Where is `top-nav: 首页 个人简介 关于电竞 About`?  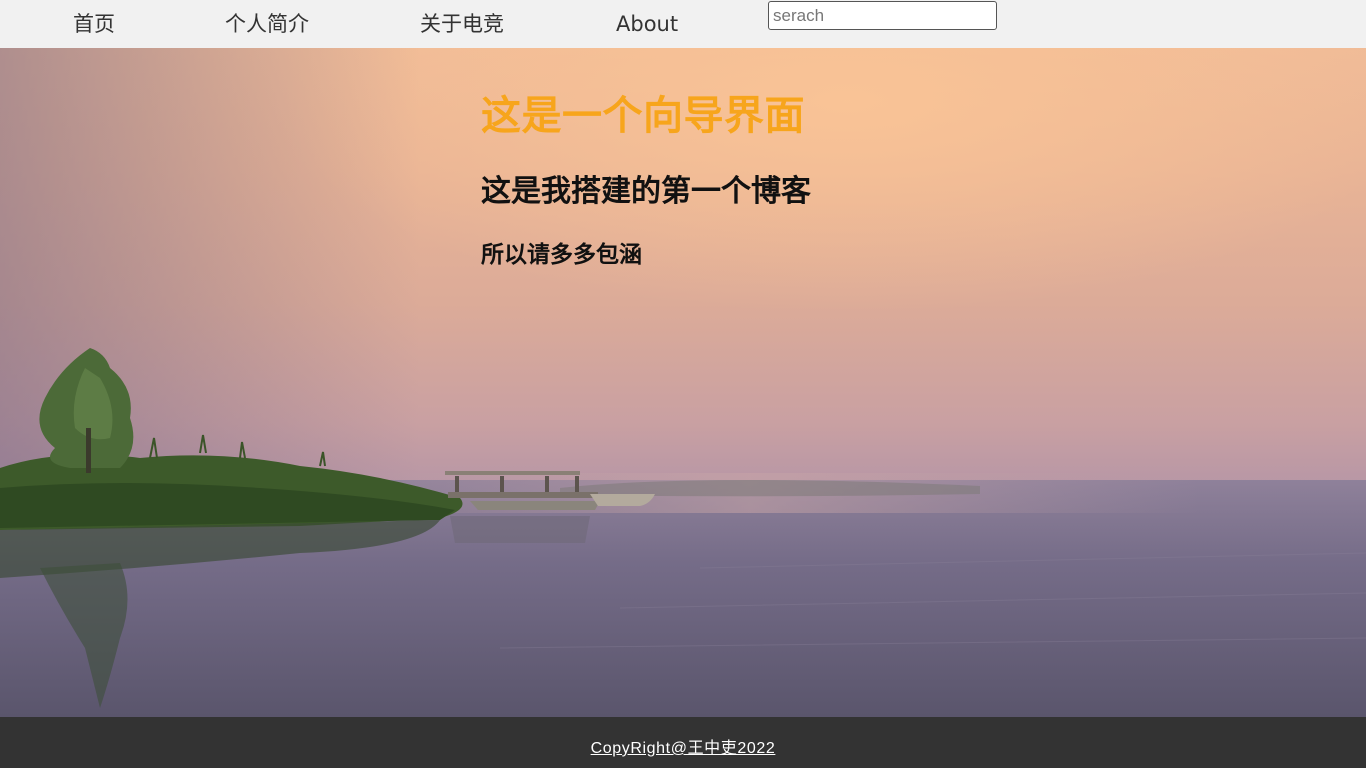
top-nav: 首页 个人简介 关于电竞 About is located at coordinates (683, 24).